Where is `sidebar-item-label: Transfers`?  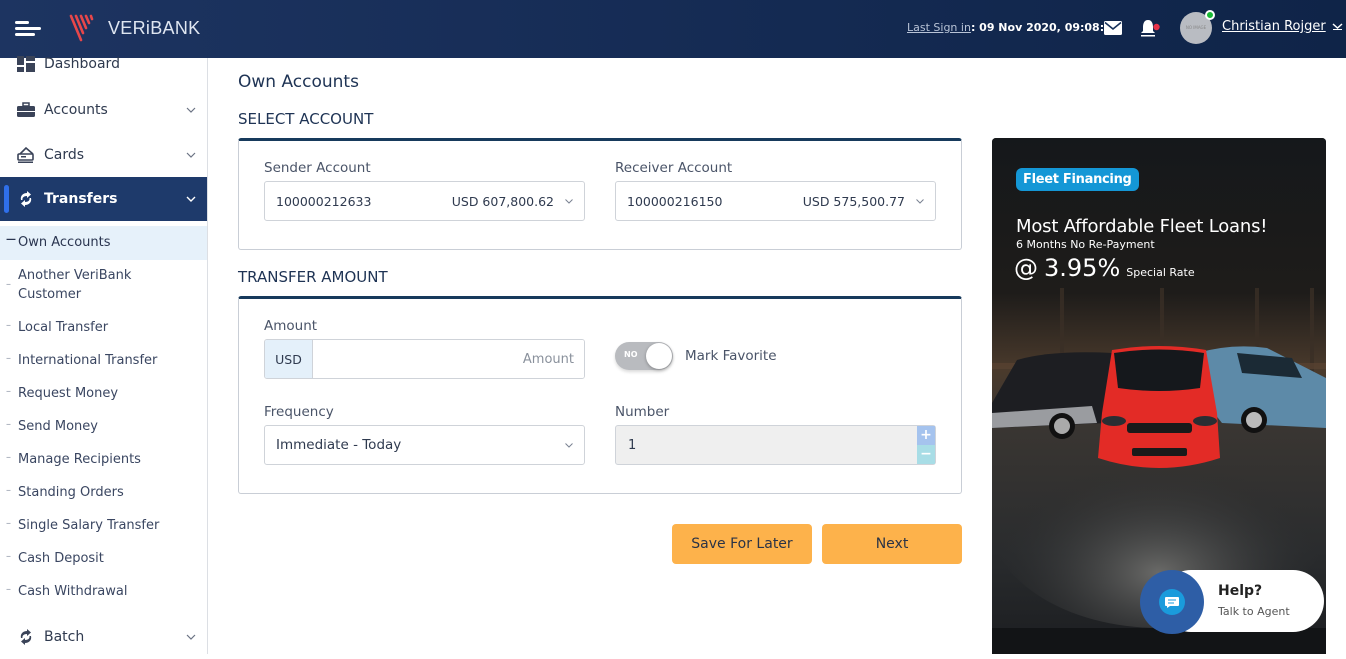 sidebar-item-label: Transfers is located at coordinates (81, 199).